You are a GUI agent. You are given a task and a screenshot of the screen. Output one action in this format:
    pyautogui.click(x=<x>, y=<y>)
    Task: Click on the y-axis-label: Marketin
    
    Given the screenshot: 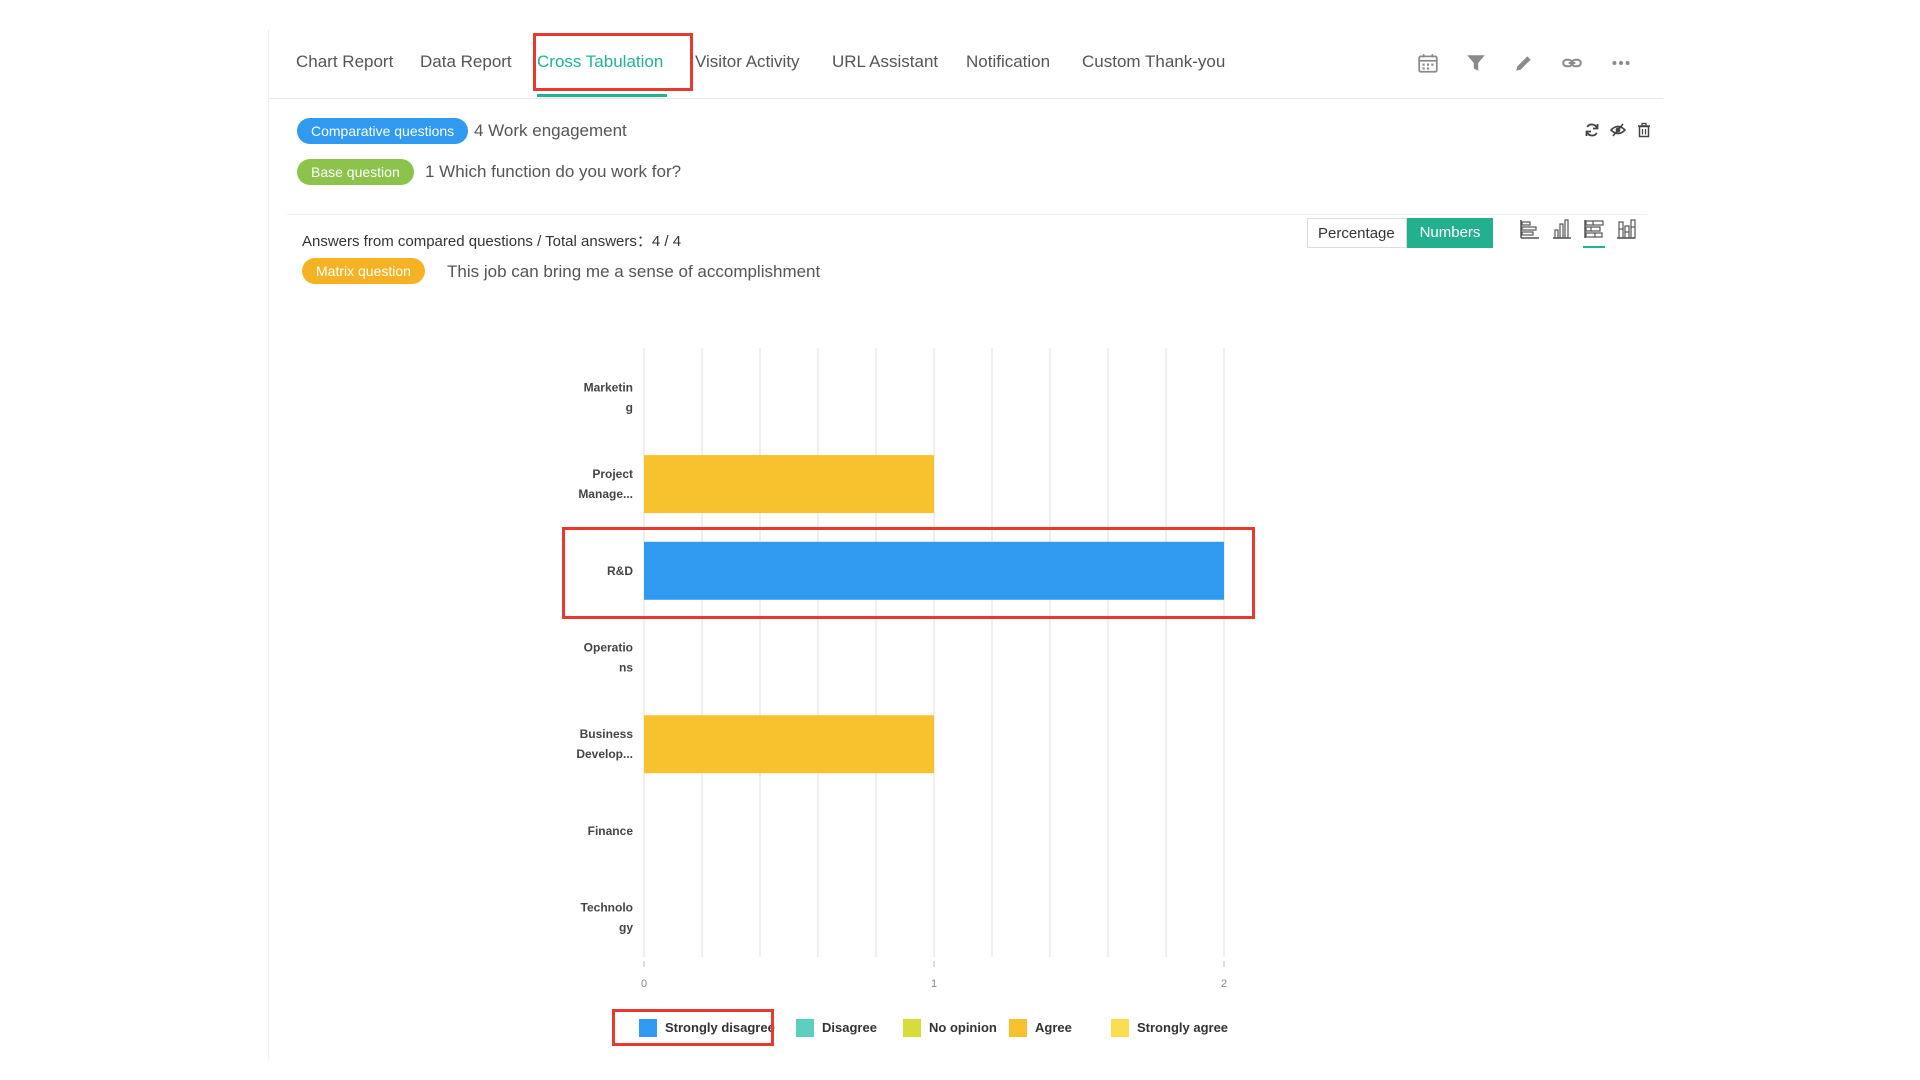 What is the action you would take?
    pyautogui.click(x=608, y=387)
    